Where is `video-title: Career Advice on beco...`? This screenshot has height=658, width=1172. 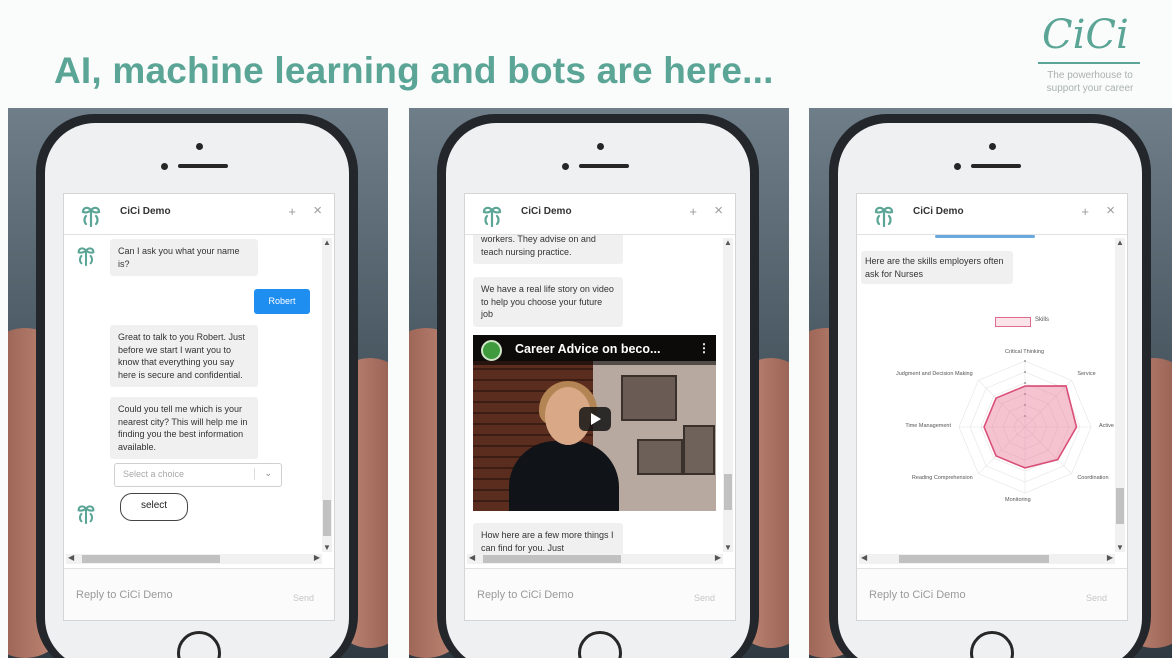 video-title: Career Advice on beco... is located at coordinates (587, 349).